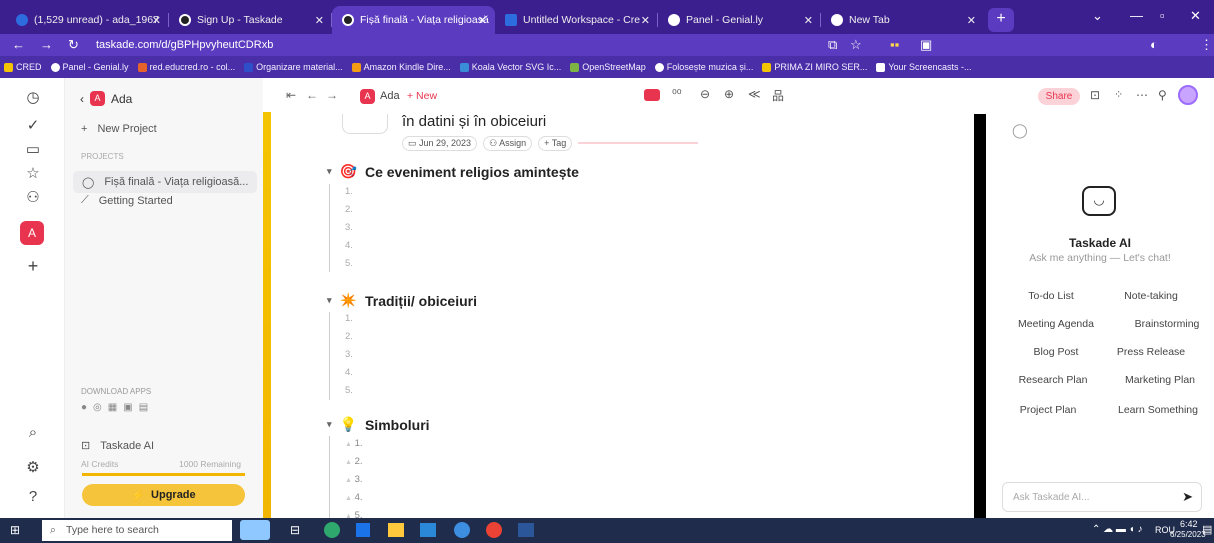  I want to click on bookmark: Panel - Genial.ly, so click(89, 67).